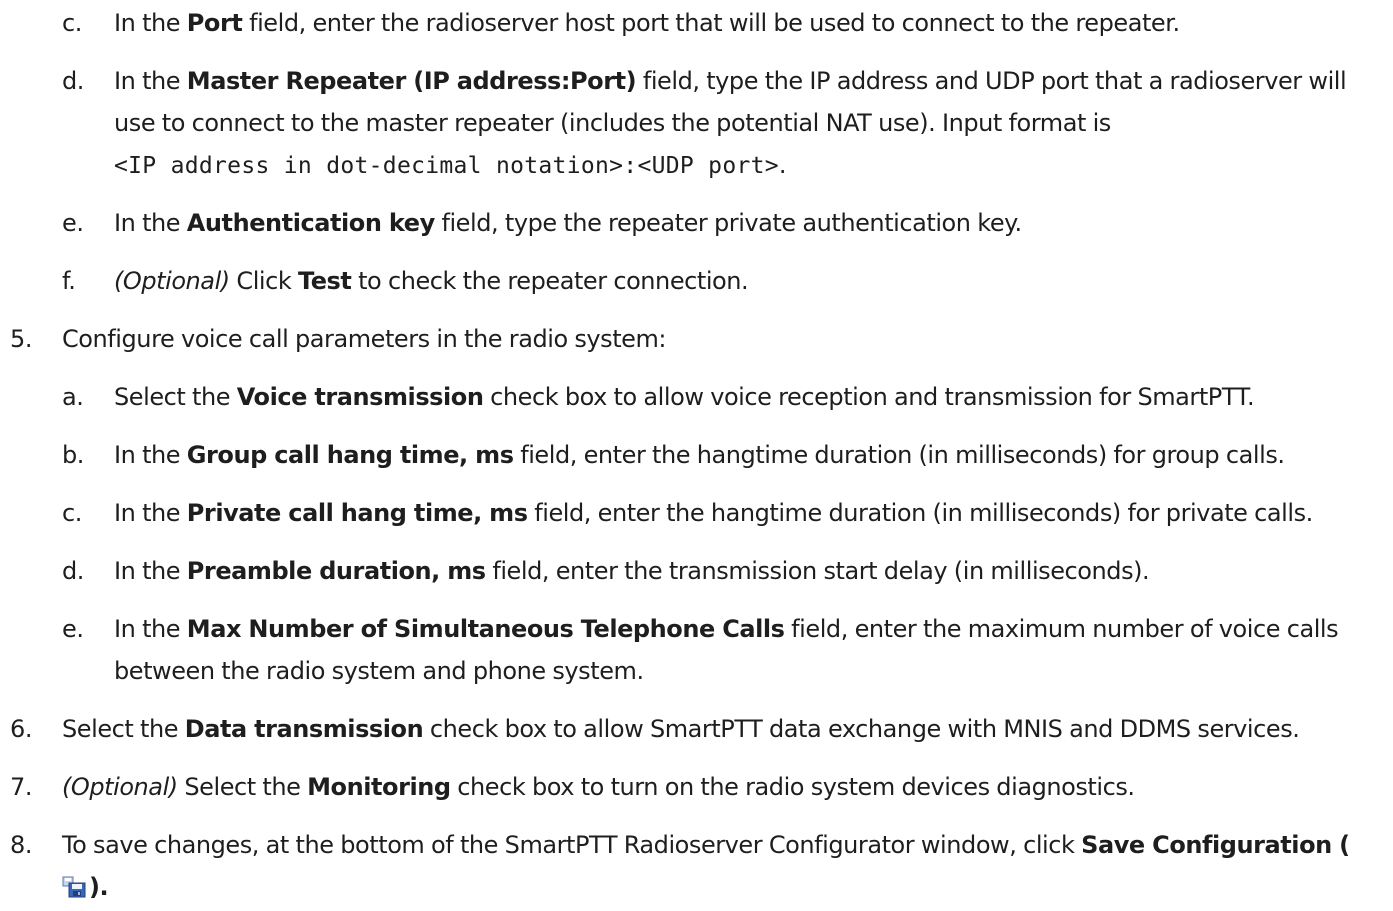  What do you see at coordinates (74, 883) in the screenshot?
I see `save-configuration-icon` at bounding box center [74, 883].